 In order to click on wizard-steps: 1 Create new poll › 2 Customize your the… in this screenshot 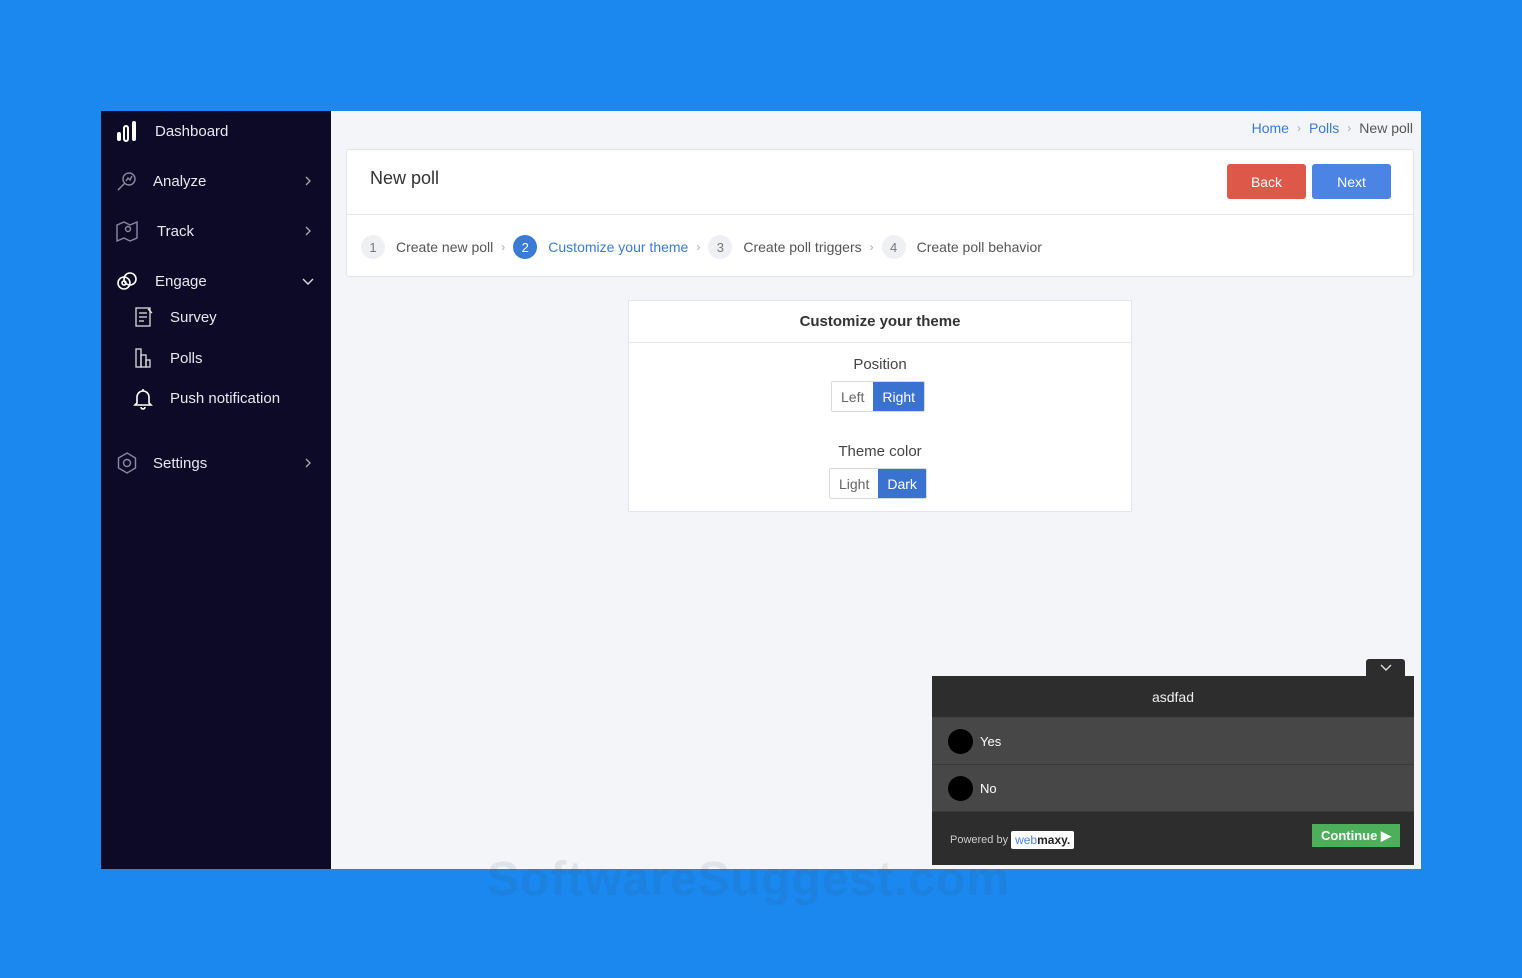, I will do `click(701, 247)`.